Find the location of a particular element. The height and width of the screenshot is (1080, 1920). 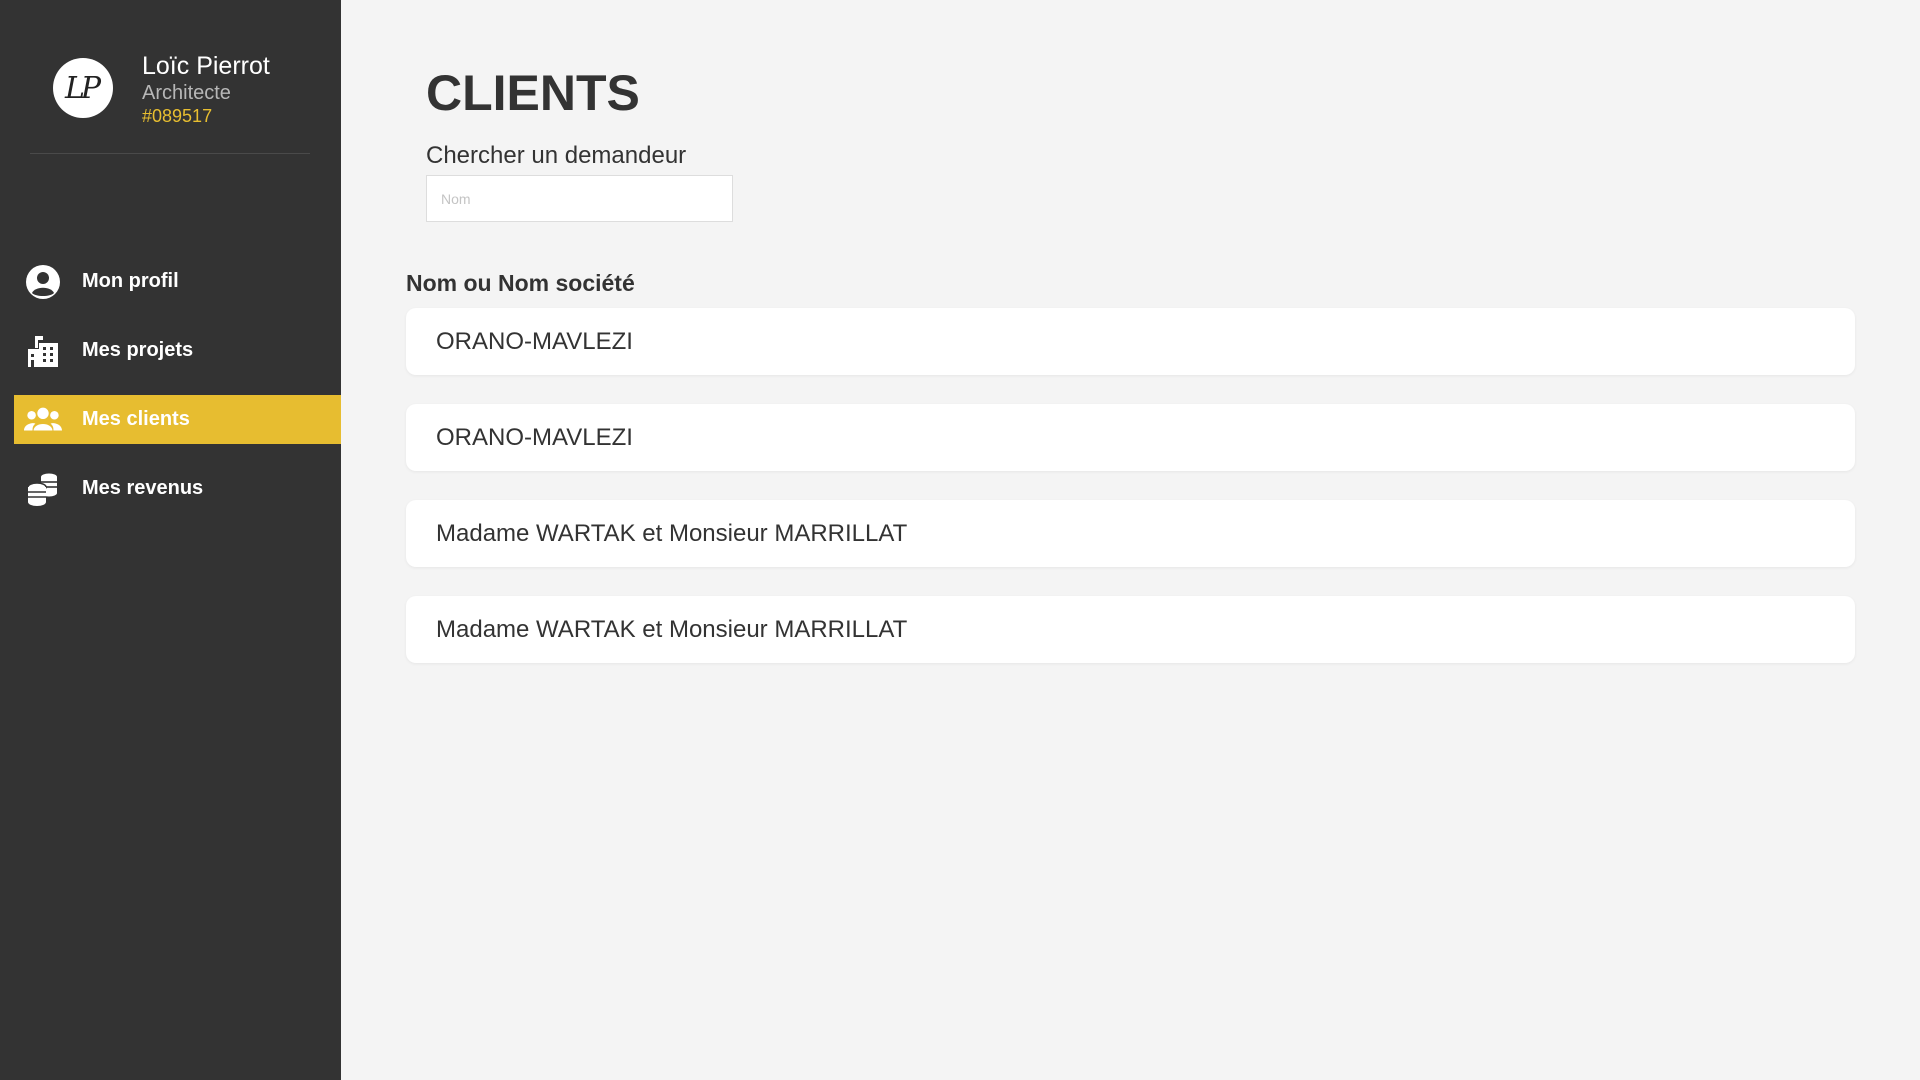

search-label: Chercher un demandeur is located at coordinates (556, 155).